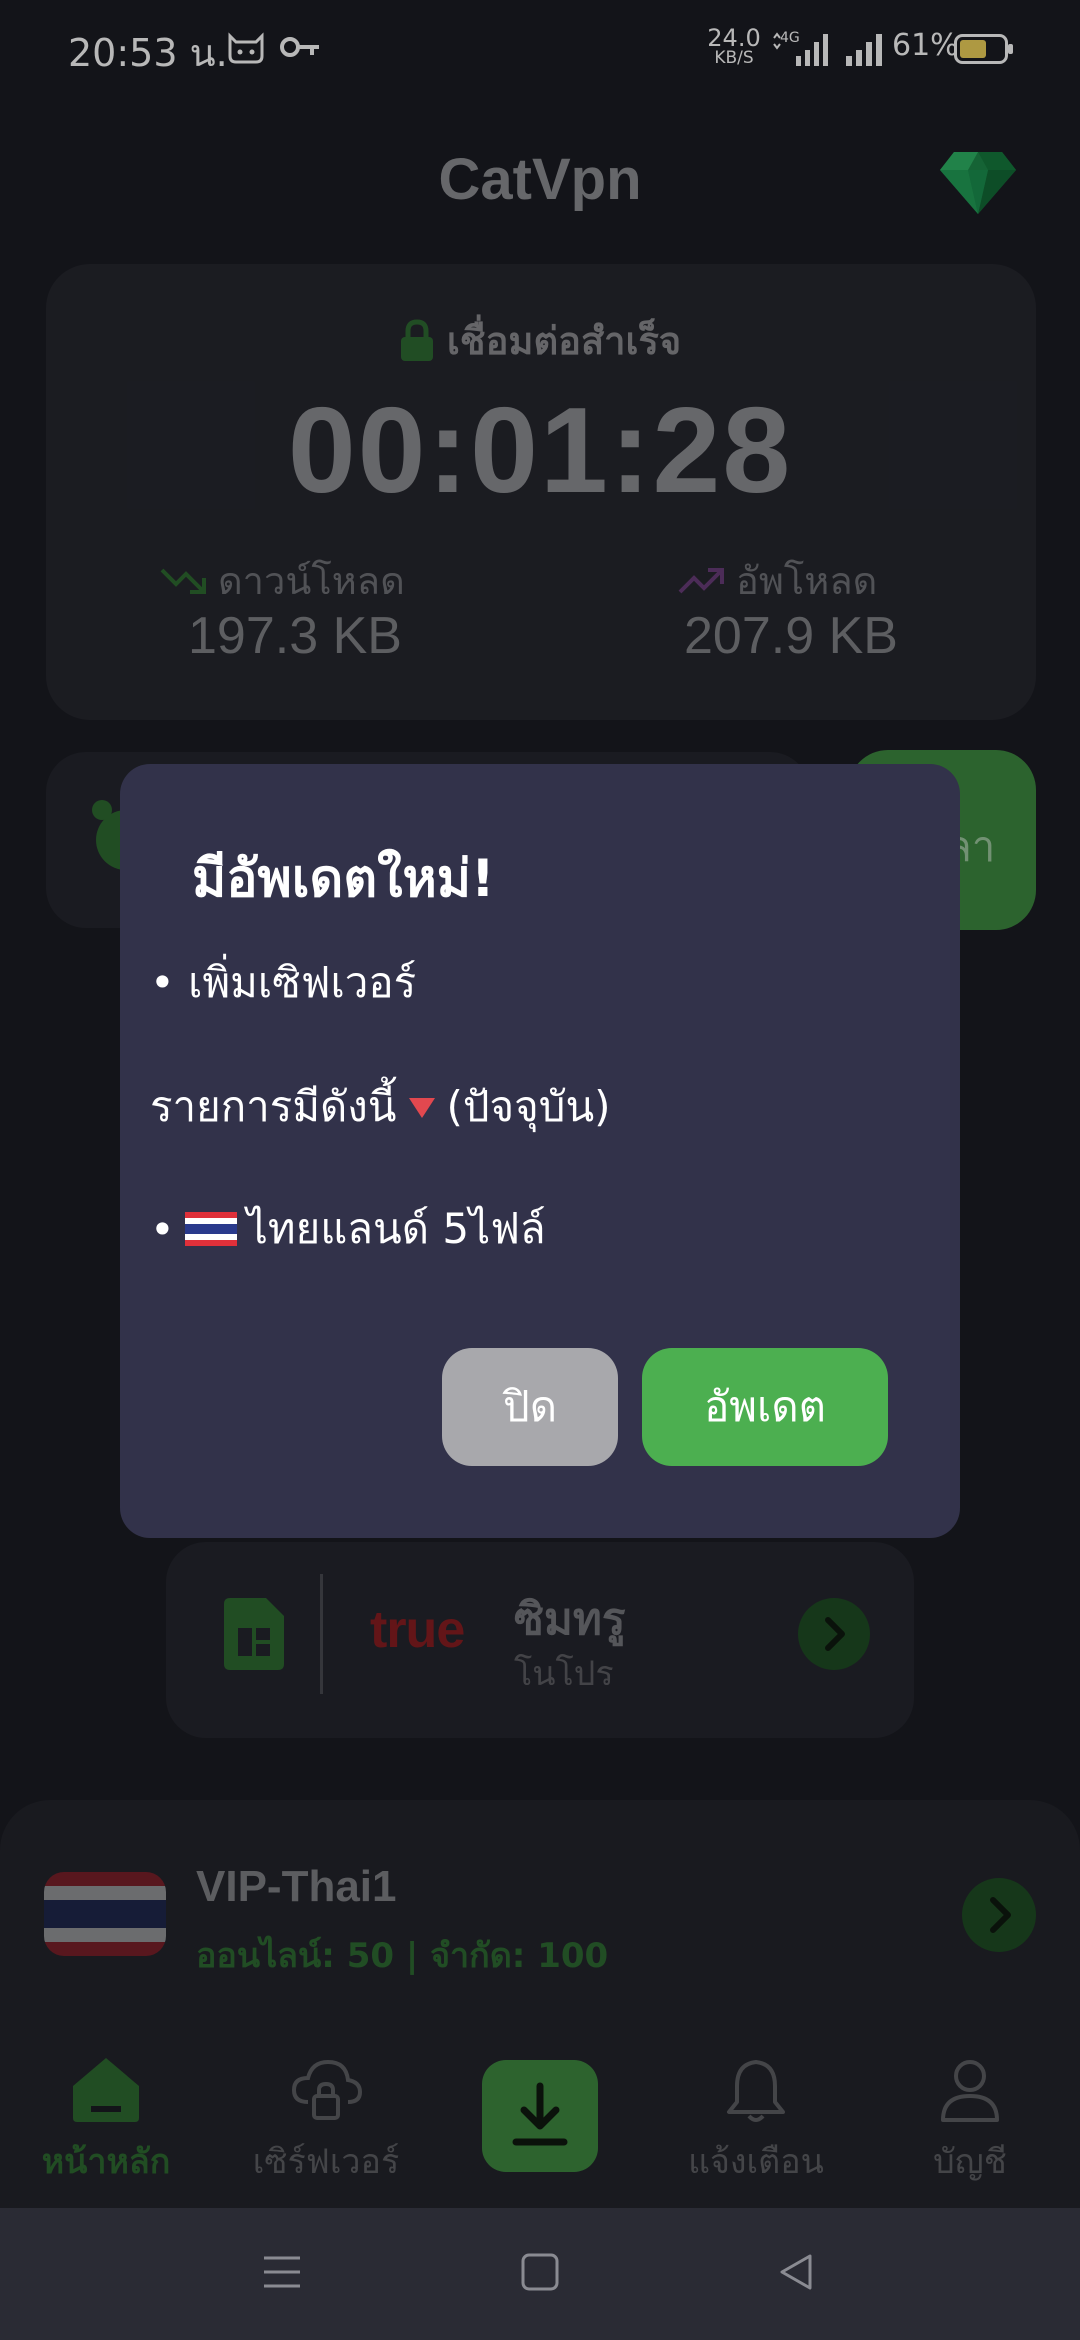 This screenshot has height=2340, width=1080. I want to click on dialog-list-text: รายการมีดังนี้, so click(273, 1106).